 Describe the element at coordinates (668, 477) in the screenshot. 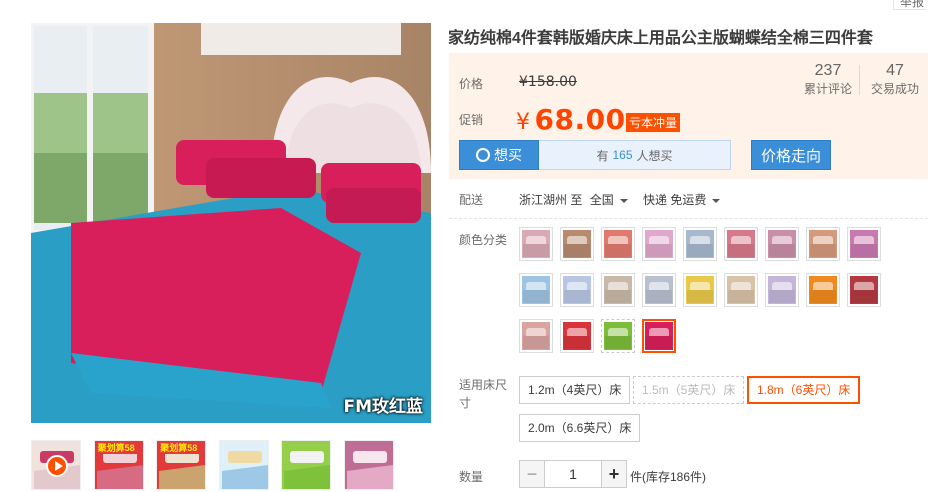

I see `stock-info: 件(库存186件)` at that location.